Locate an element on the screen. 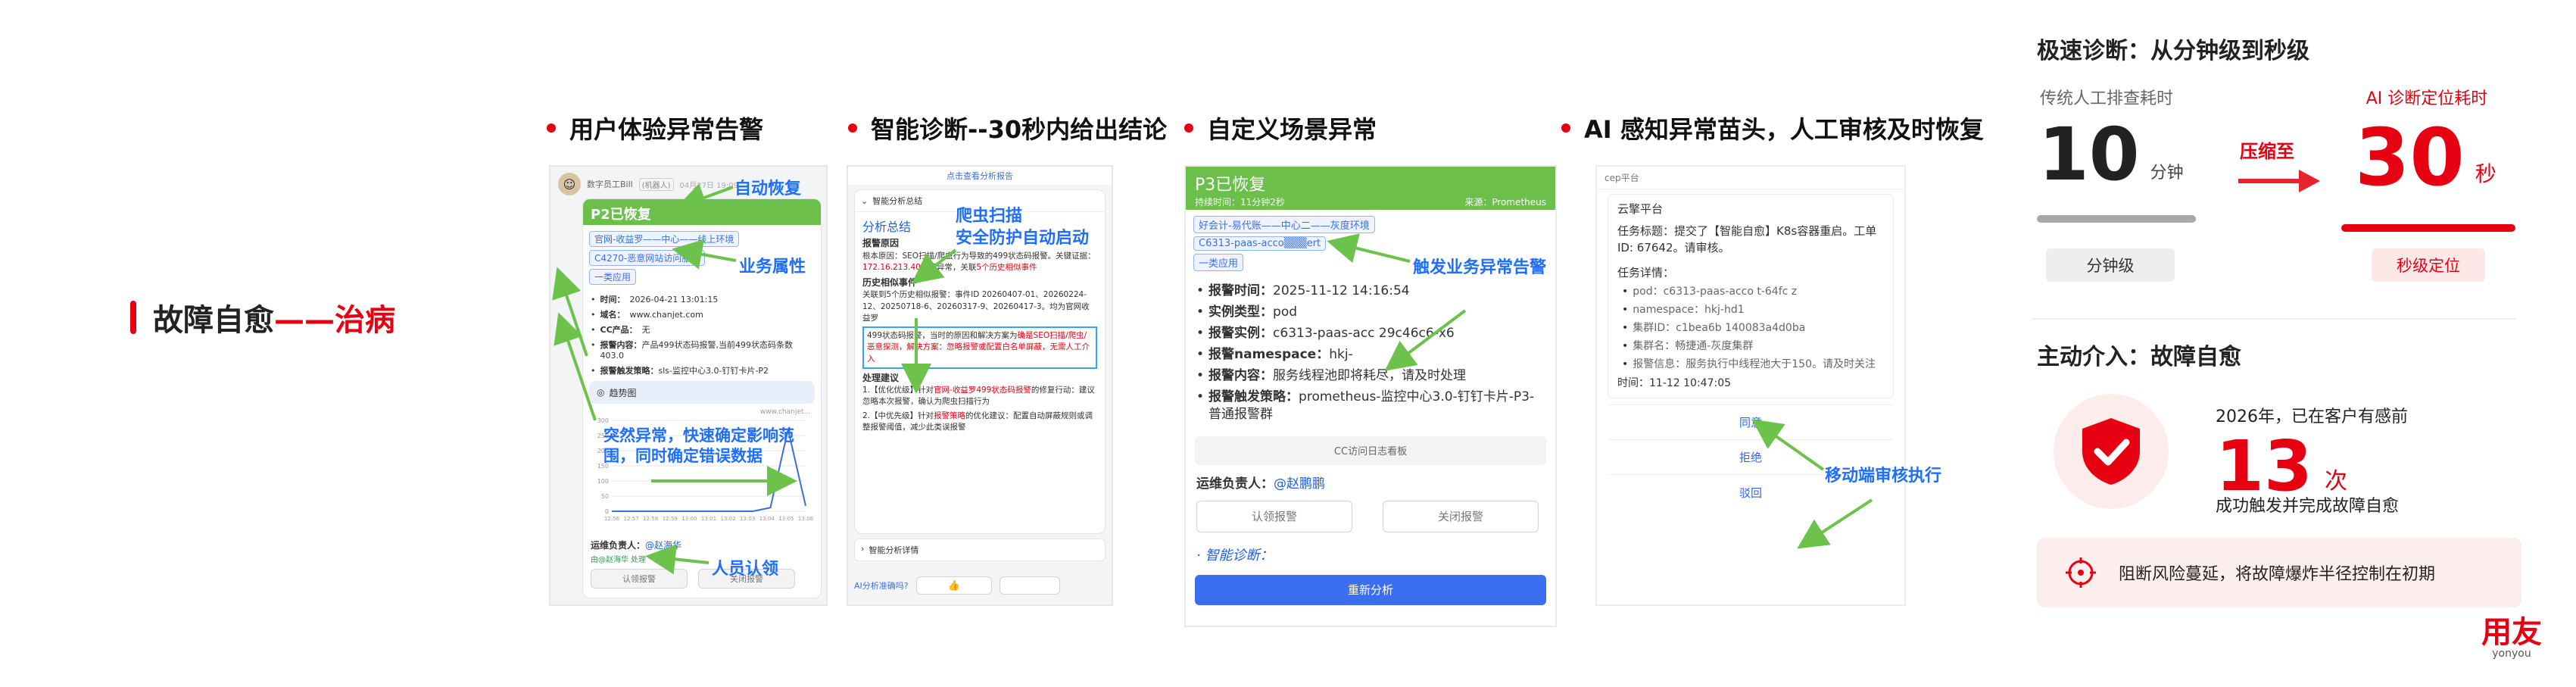  risk-text: 阻断风险蔓延，将故障爆炸半径控制在初期 is located at coordinates (2277, 574).